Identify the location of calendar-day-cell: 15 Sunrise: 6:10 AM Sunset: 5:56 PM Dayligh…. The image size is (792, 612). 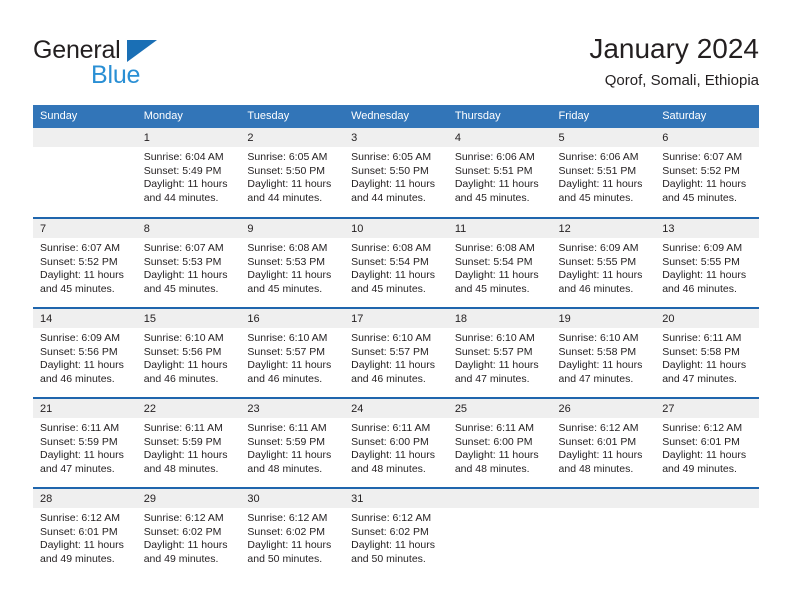
(188, 352).